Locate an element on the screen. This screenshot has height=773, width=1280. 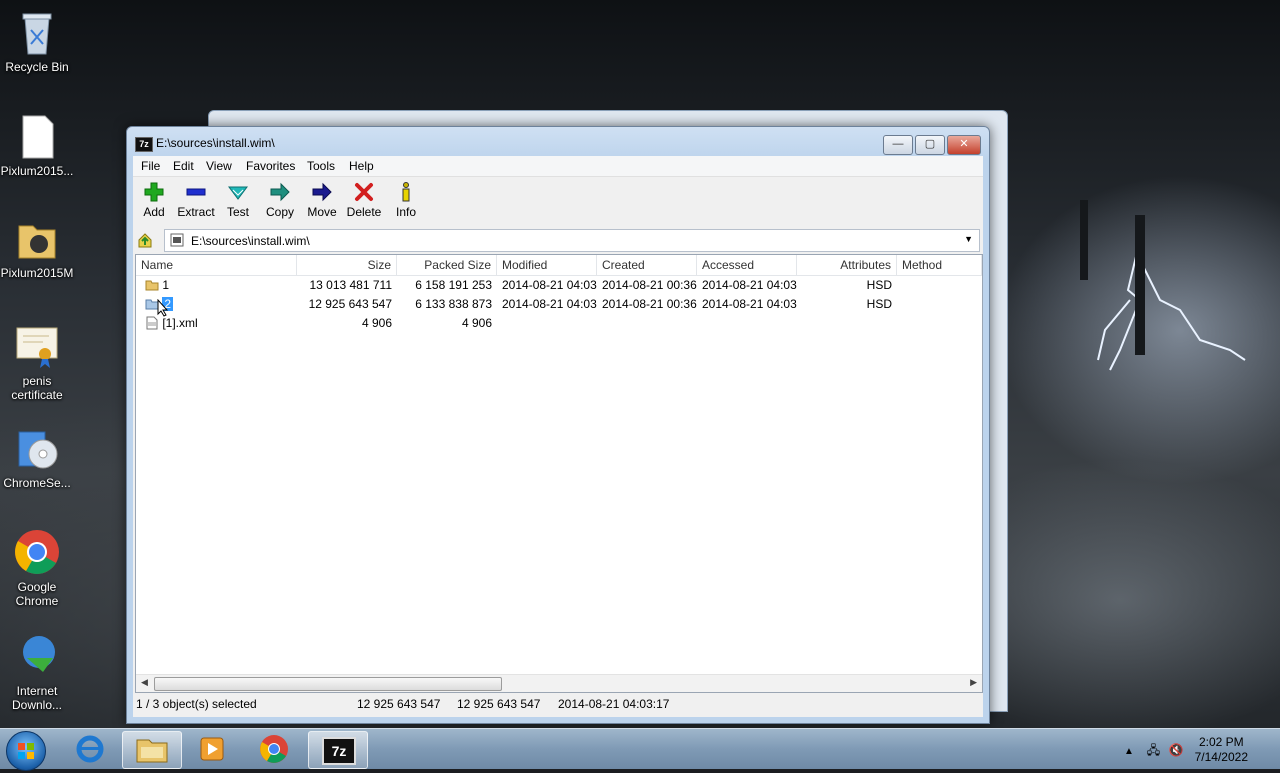
menu-file: File is located at coordinates (150, 166).